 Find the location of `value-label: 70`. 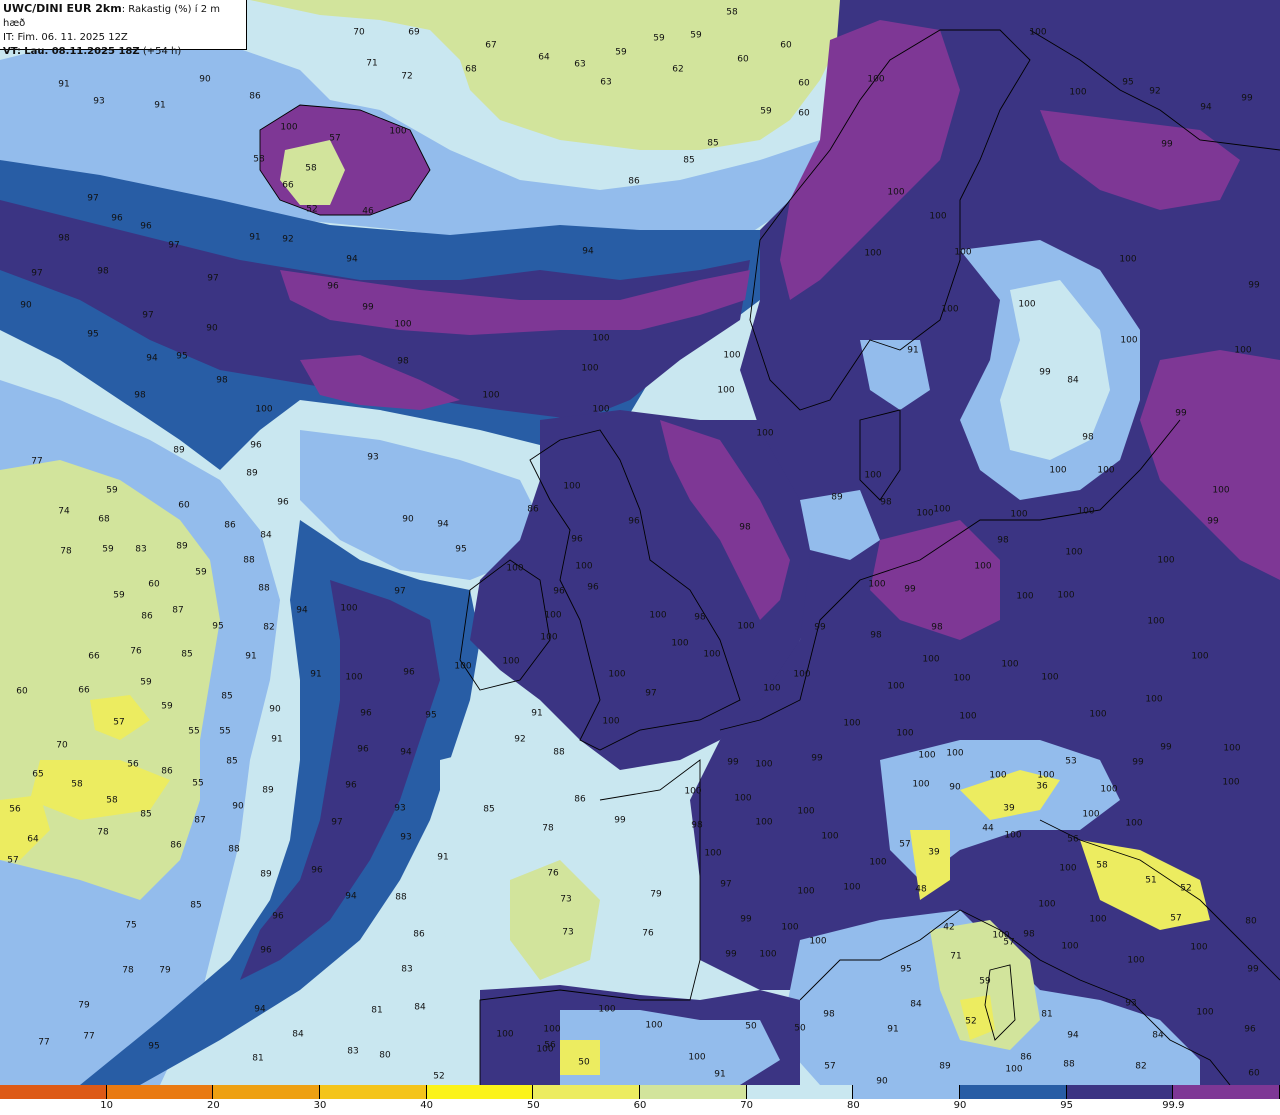

value-label: 70 is located at coordinates (359, 32).